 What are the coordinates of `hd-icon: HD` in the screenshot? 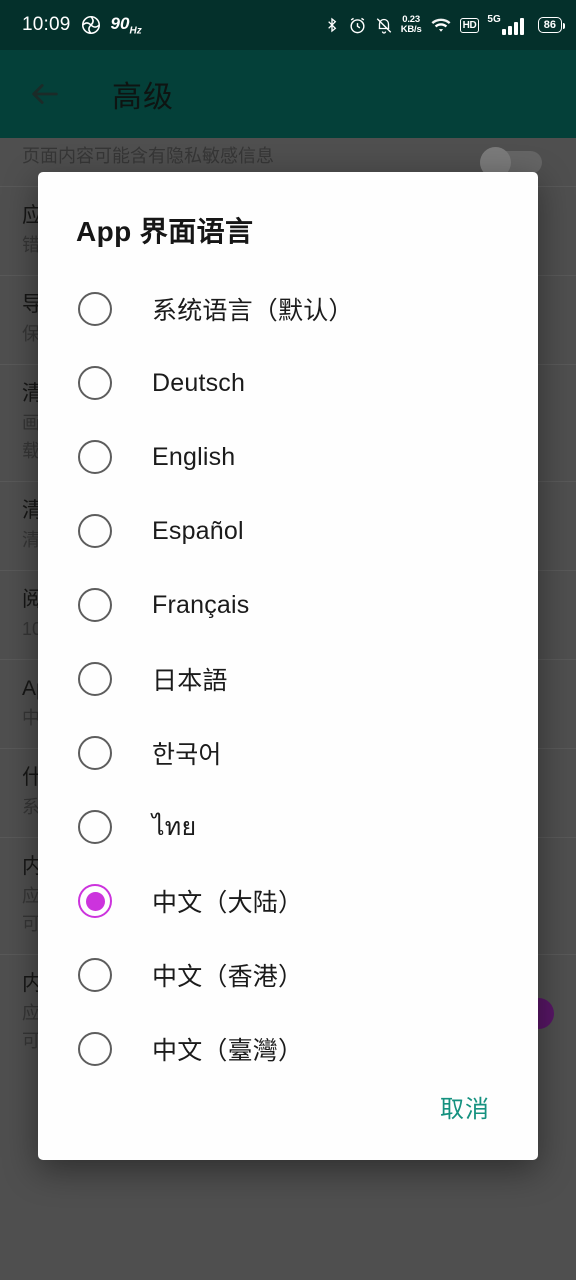 It's located at (469, 25).